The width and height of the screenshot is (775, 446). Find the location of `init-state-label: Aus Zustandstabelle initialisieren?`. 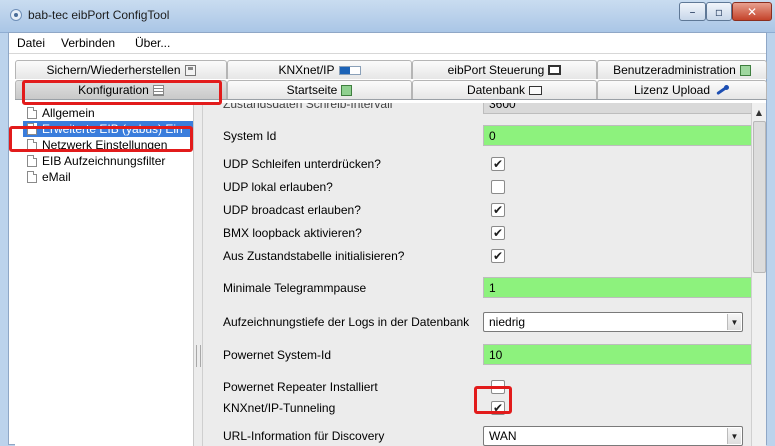

init-state-label: Aus Zustandstabelle initialisieren? is located at coordinates (314, 256).